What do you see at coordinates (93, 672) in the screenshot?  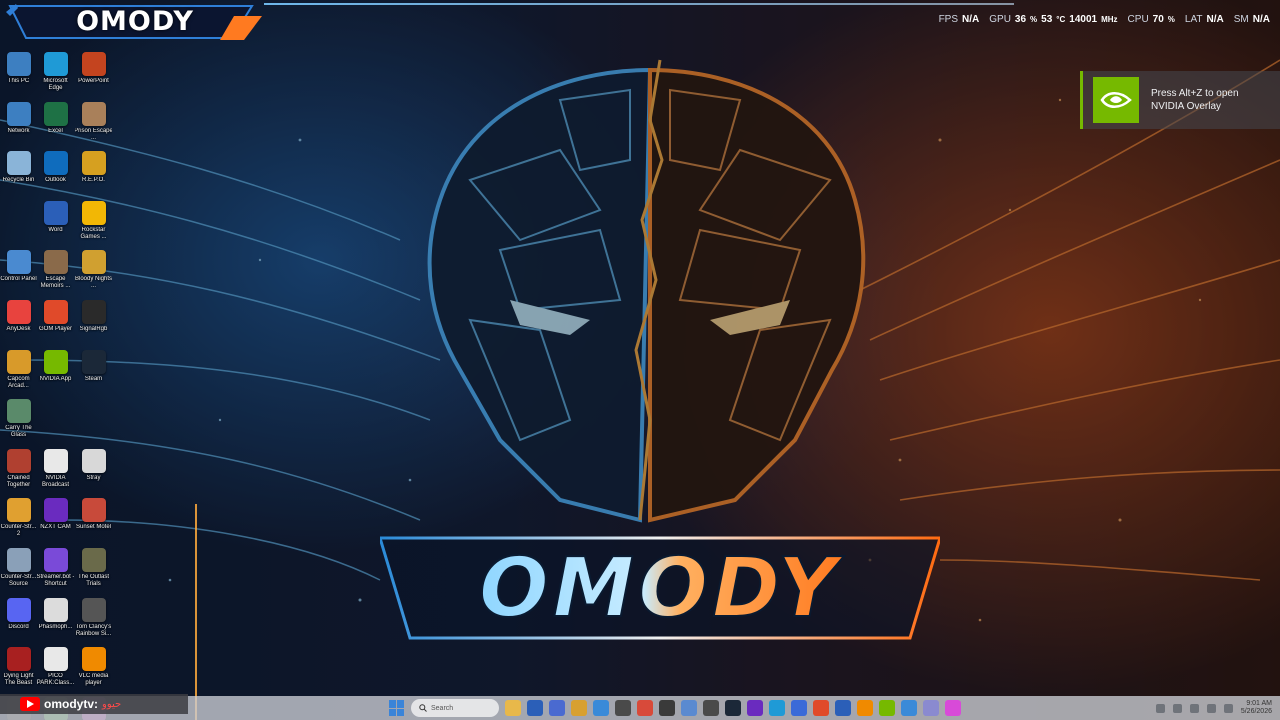 I see `desktop-icon: VLC media player` at bounding box center [93, 672].